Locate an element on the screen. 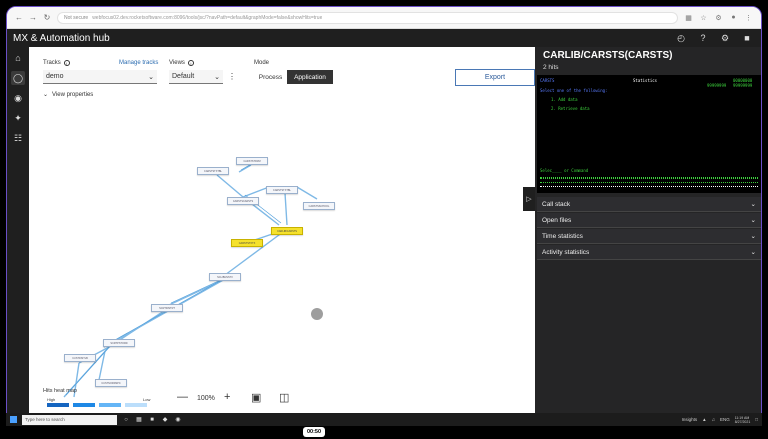 The width and height of the screenshot is (768, 439). forward-icon: → is located at coordinates (33, 17).